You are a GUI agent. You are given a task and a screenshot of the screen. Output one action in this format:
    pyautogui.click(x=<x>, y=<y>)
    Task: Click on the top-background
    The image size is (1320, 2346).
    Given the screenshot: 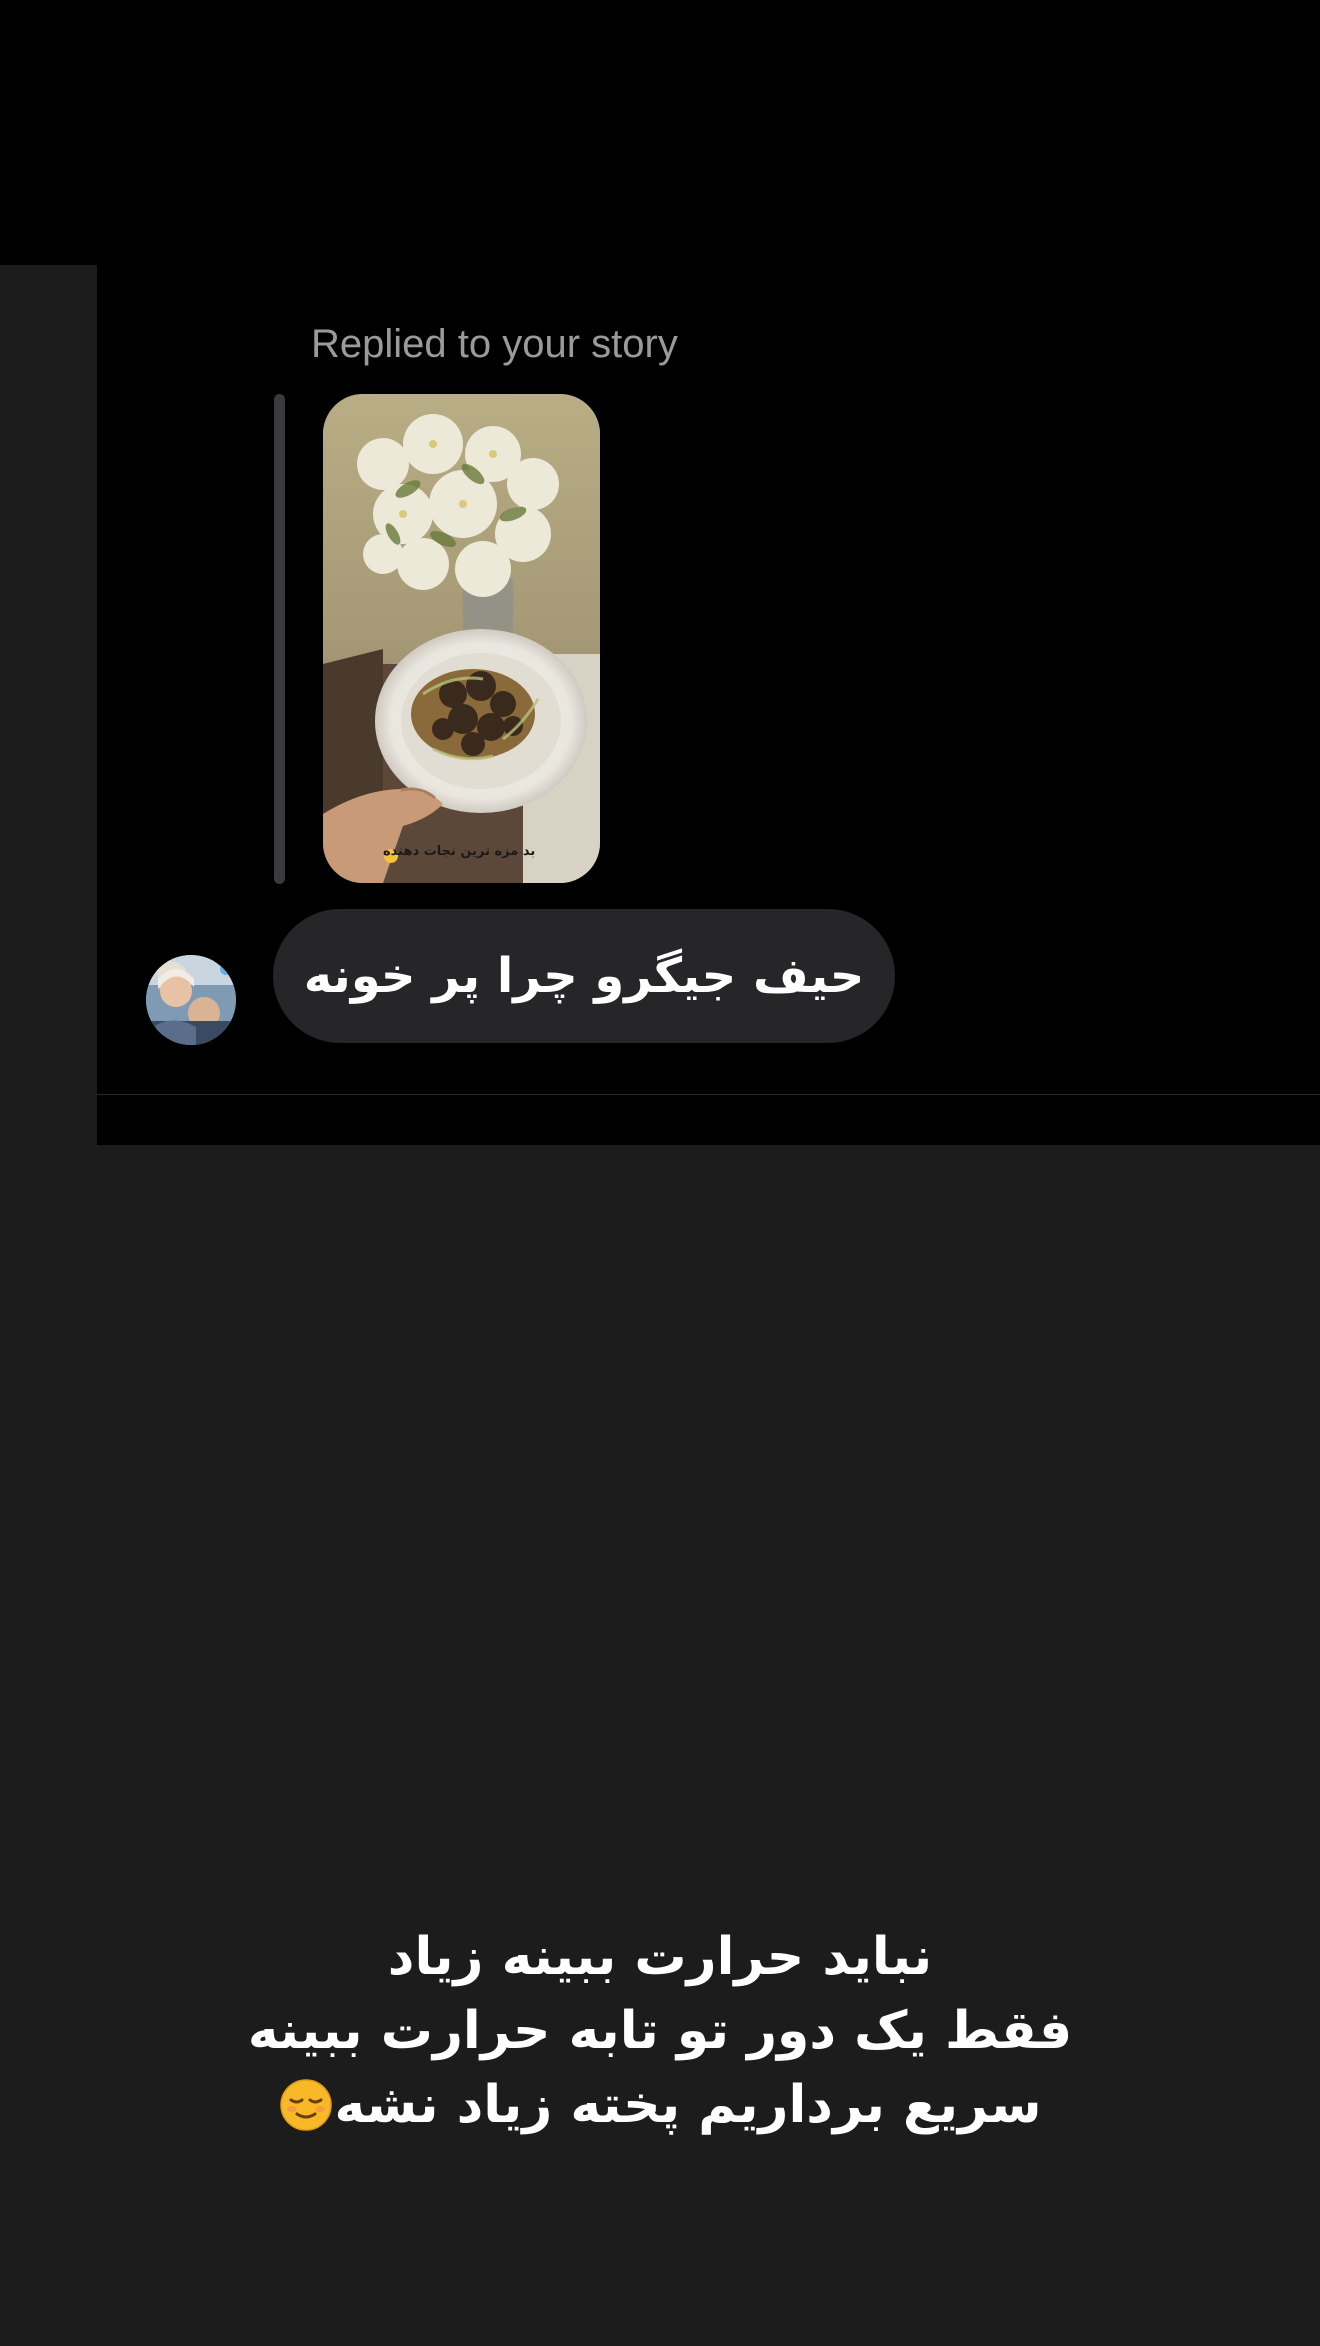 What is the action you would take?
    pyautogui.click(x=660, y=132)
    